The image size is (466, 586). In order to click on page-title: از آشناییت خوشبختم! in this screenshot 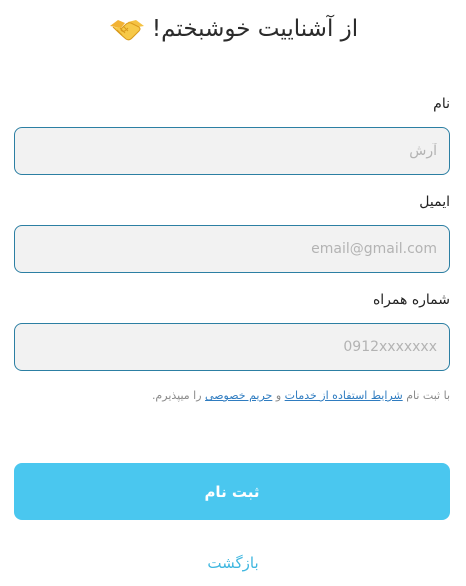, I will do `click(255, 29)`.